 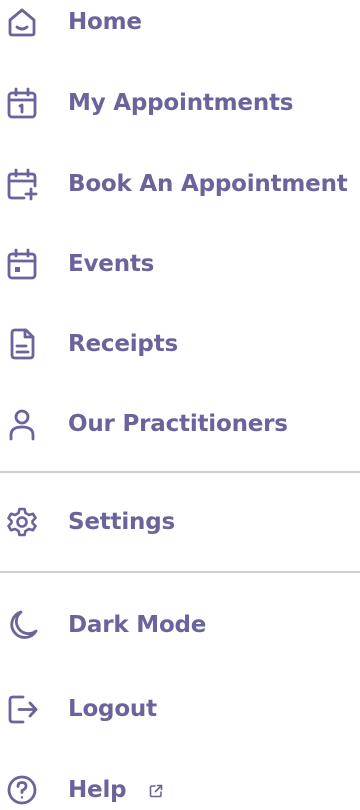 What do you see at coordinates (22, 625) in the screenshot?
I see `moon-icon` at bounding box center [22, 625].